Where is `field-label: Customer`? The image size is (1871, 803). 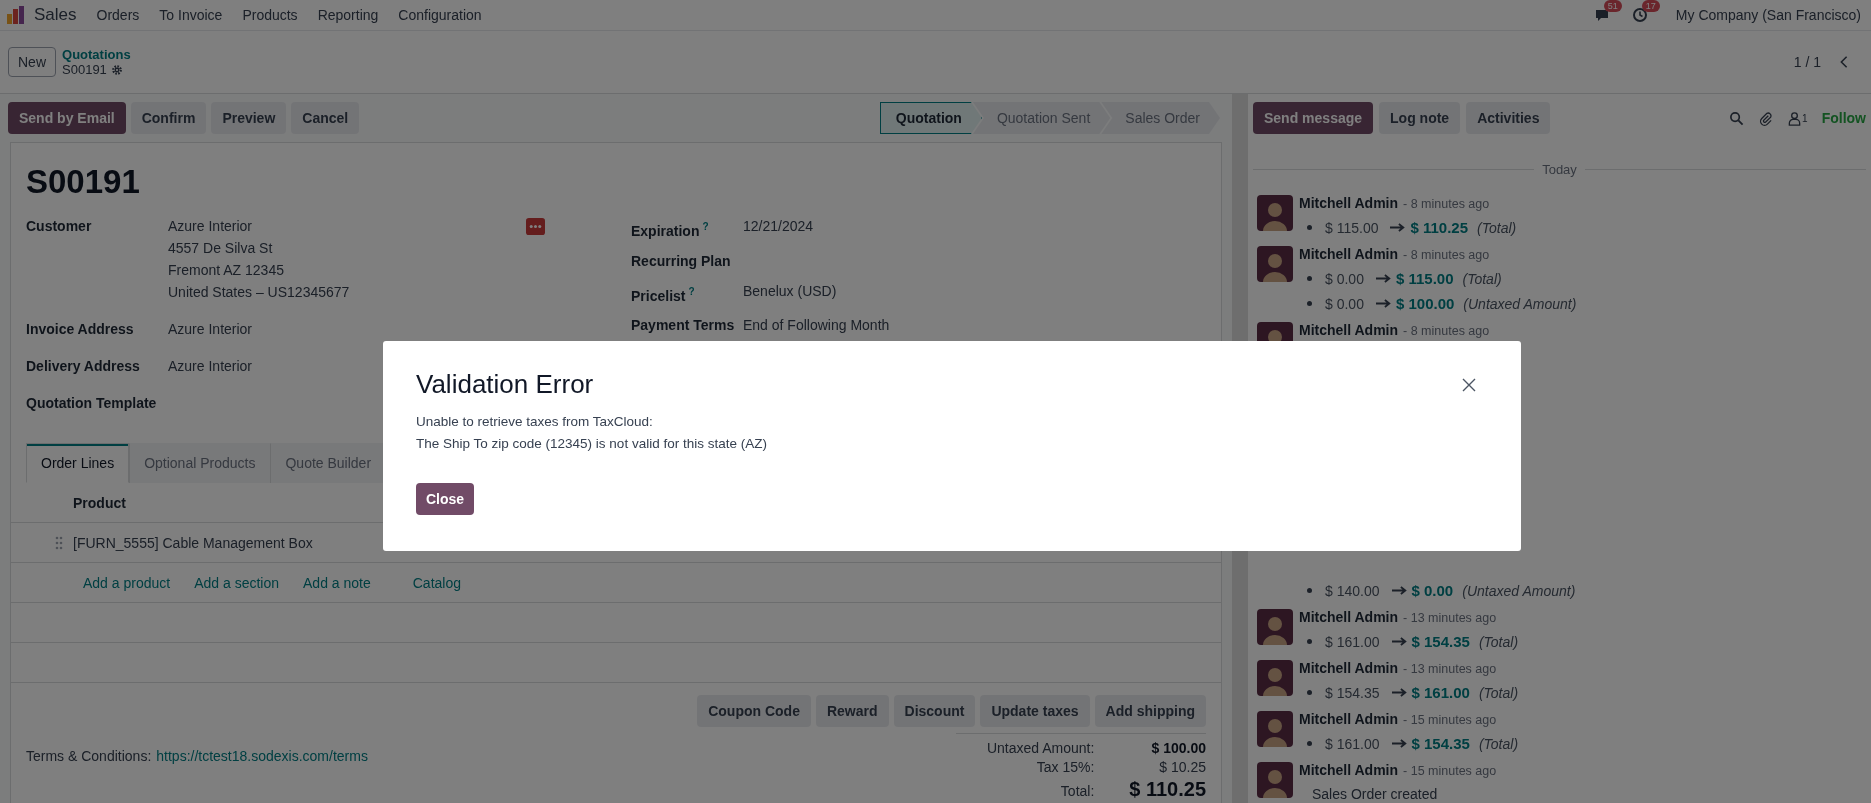
field-label: Customer is located at coordinates (59, 226).